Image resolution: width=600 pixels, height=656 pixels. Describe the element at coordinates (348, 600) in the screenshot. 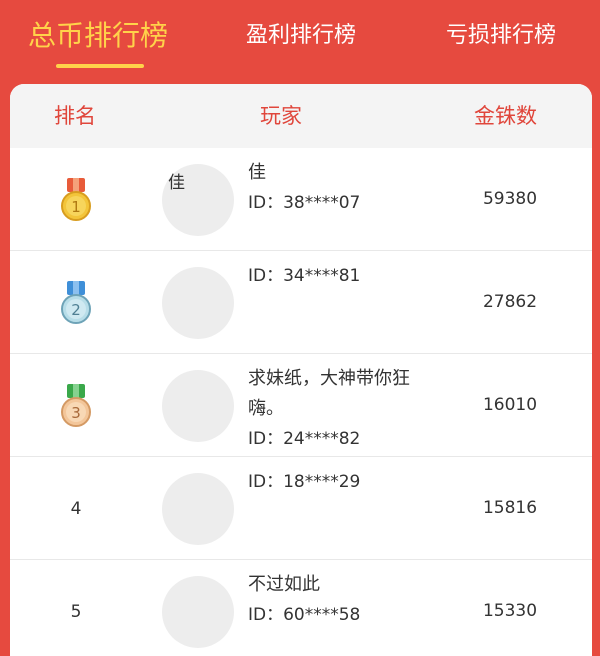

I see `player-info: 不过如此 ID：60****58` at that location.